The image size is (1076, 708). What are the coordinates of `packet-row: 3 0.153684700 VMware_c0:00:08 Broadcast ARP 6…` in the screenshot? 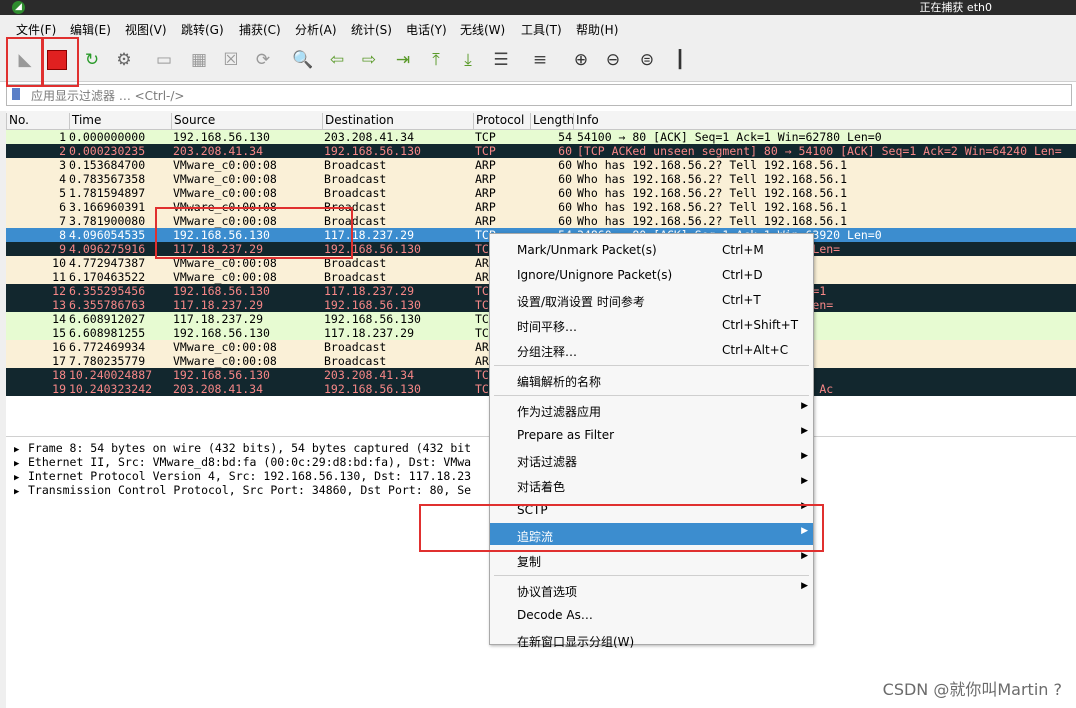 It's located at (541, 165).